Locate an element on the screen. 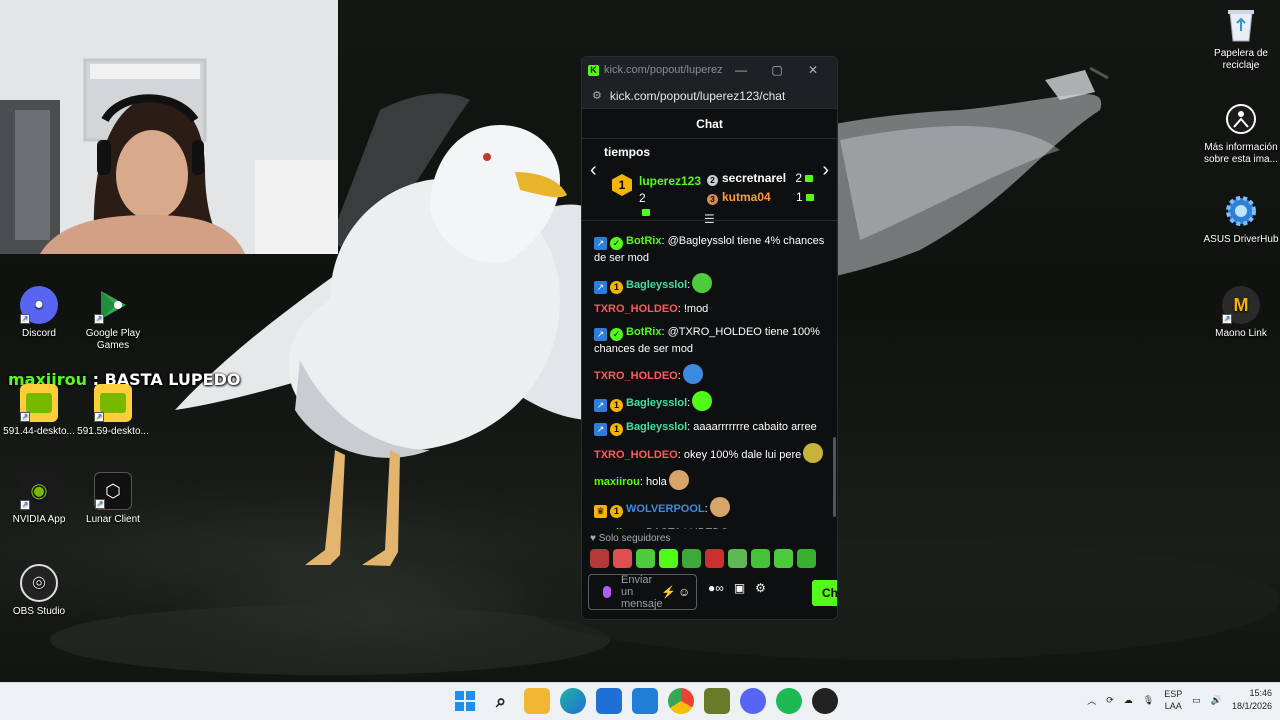 The height and width of the screenshot is (720, 1280). chat-message: TXRO_HOLDEO: is located at coordinates (709, 374).